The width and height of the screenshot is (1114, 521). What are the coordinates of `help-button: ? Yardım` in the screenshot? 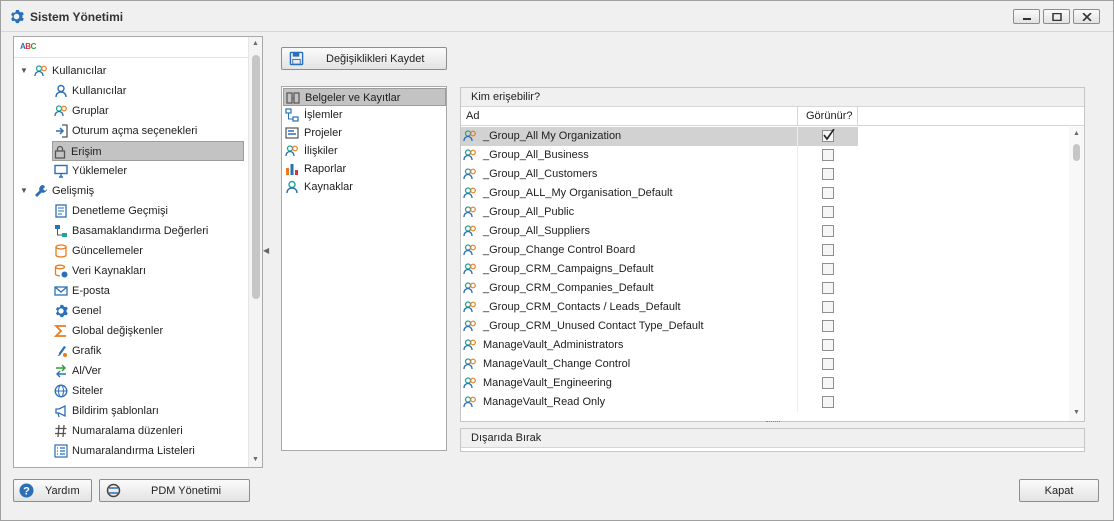 It's located at (52, 490).